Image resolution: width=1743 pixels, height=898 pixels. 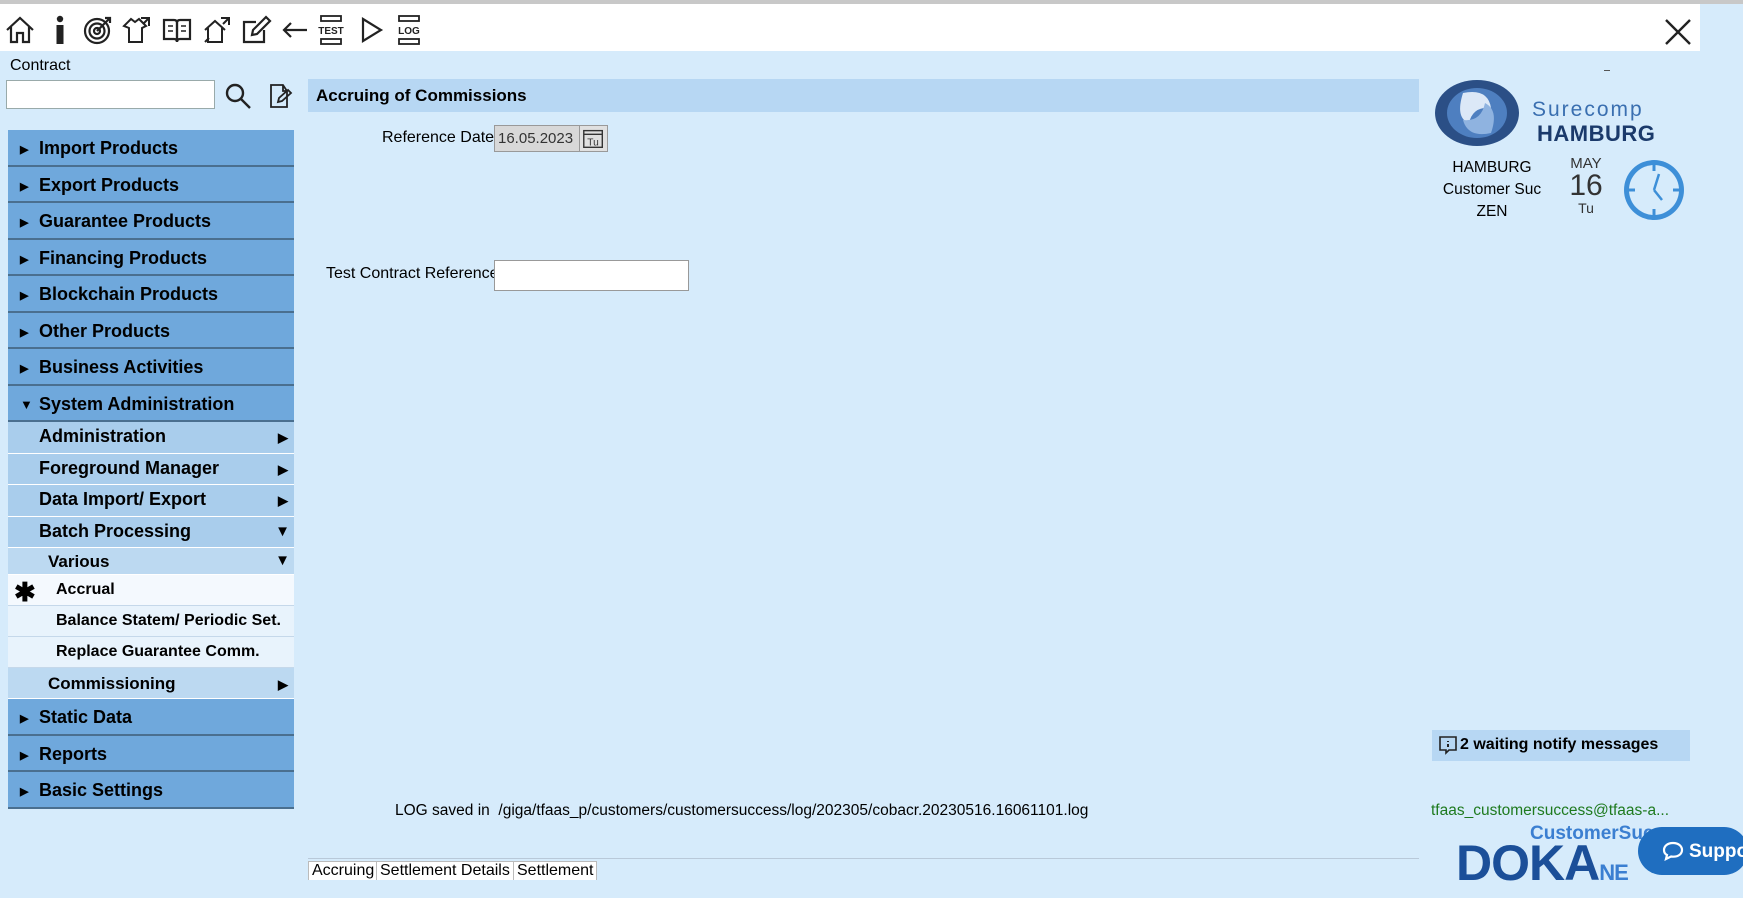 I want to click on notify-messages-button: 2 waiting notify messages, so click(x=1561, y=745).